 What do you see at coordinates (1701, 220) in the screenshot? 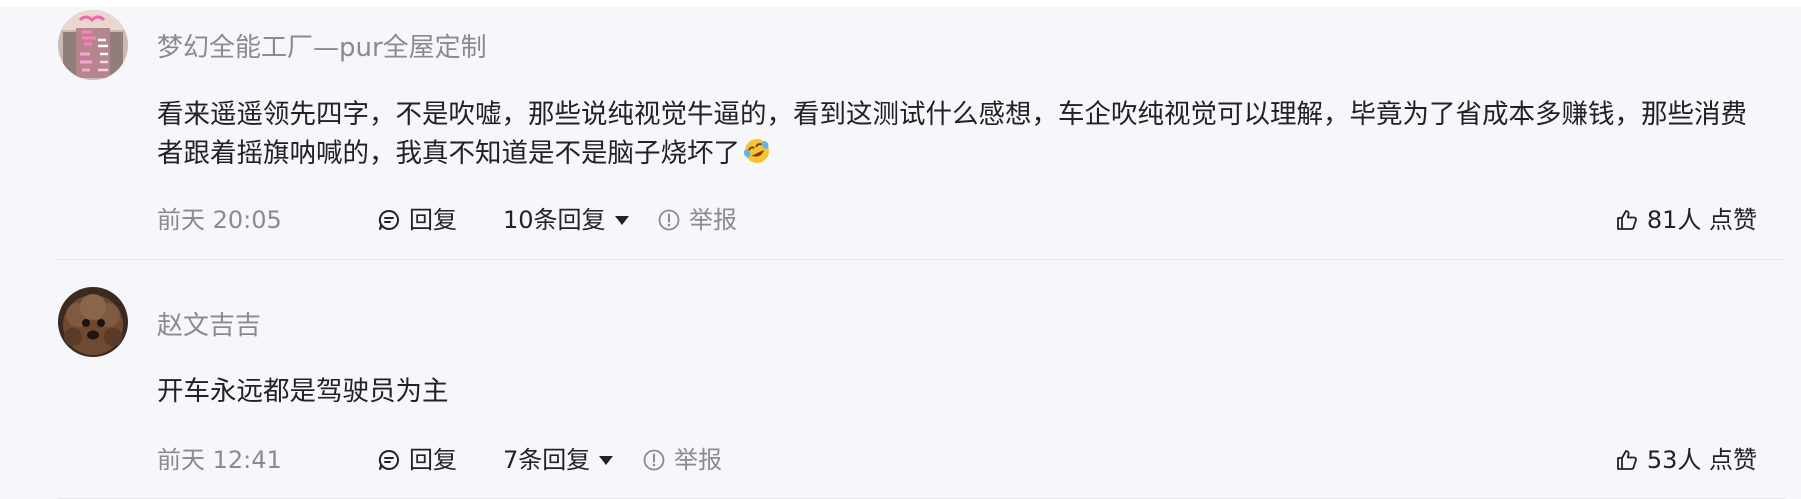
I see `like-count-label: 81人 点赞` at bounding box center [1701, 220].